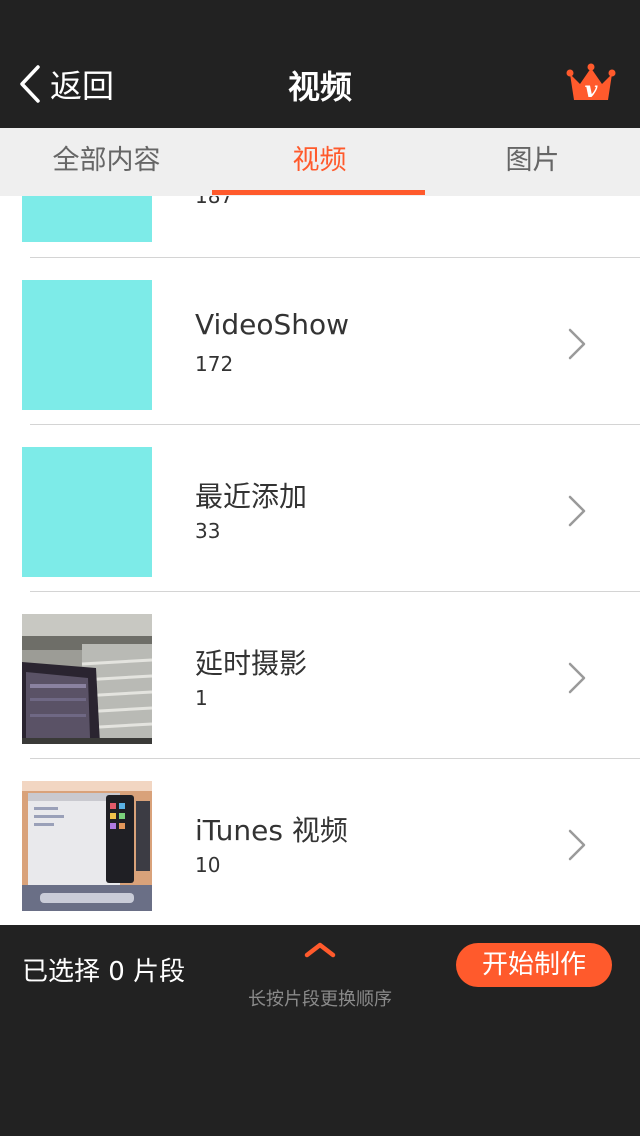 The height and width of the screenshot is (1136, 640). Describe the element at coordinates (272, 324) in the screenshot. I see `album-title: VideoShow` at that location.